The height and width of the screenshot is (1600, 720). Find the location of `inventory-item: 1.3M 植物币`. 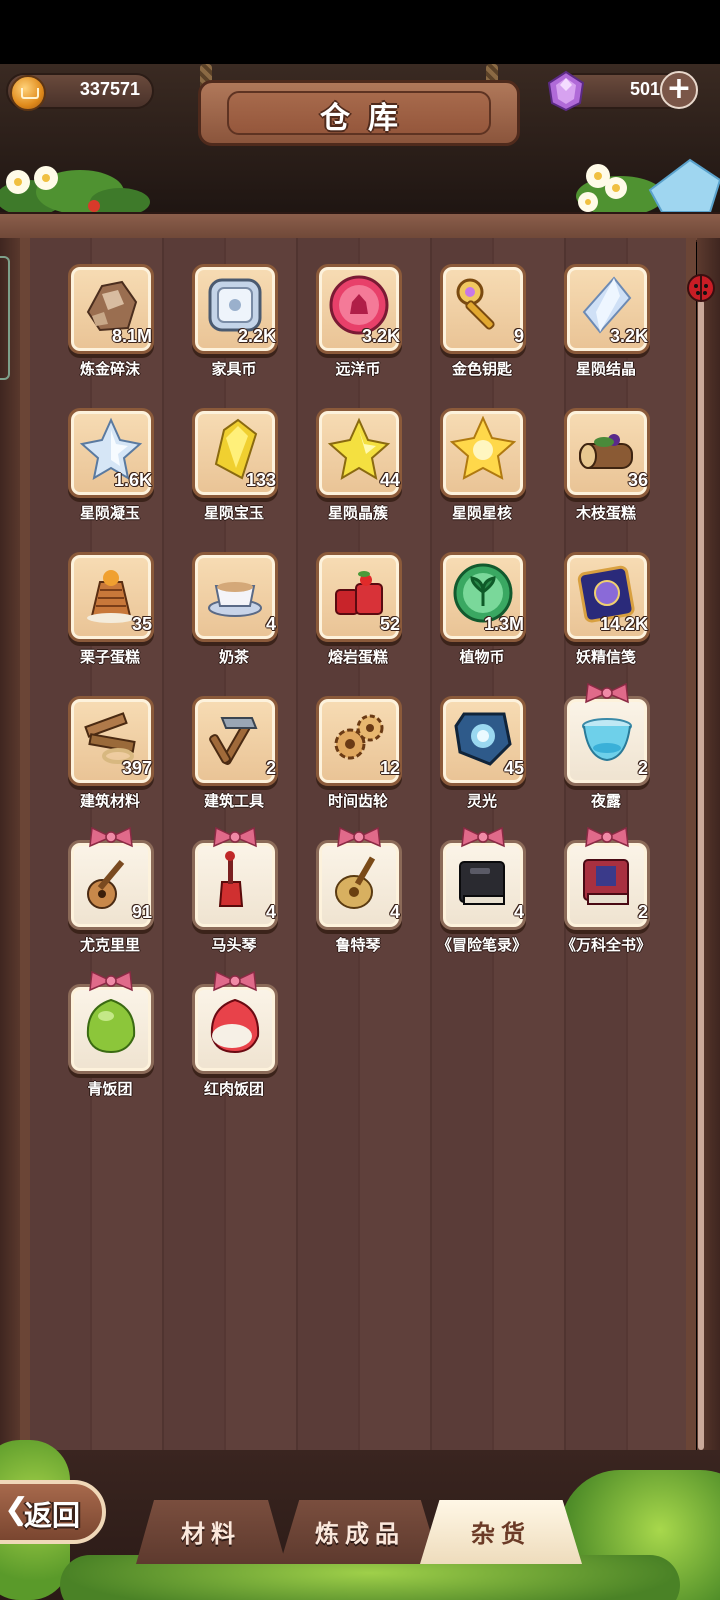

inventory-item: 1.3M 植物币 is located at coordinates (482, 622).